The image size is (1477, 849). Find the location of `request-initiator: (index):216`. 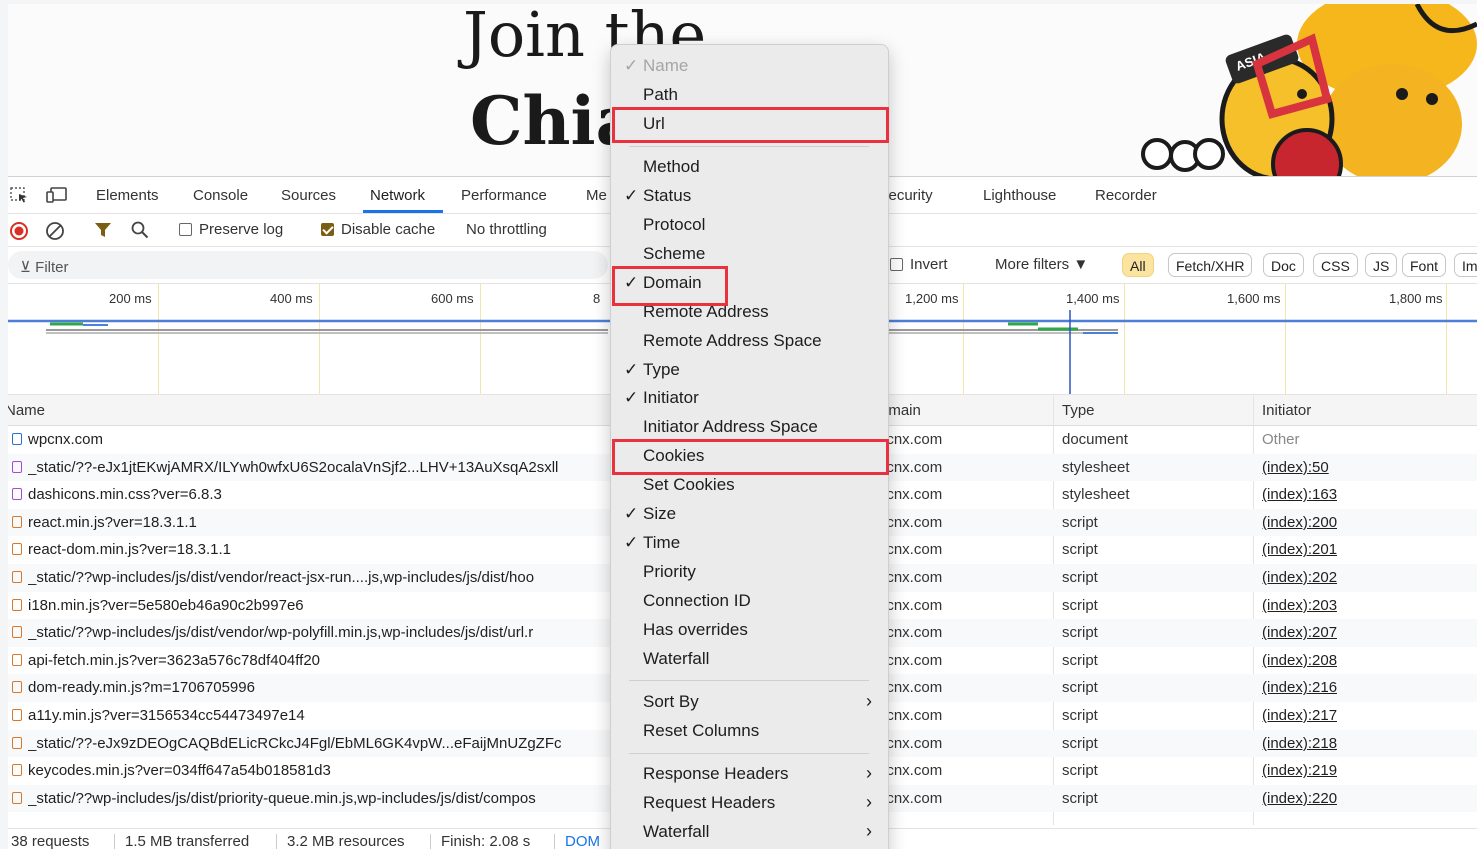

request-initiator: (index):216 is located at coordinates (1299, 687).